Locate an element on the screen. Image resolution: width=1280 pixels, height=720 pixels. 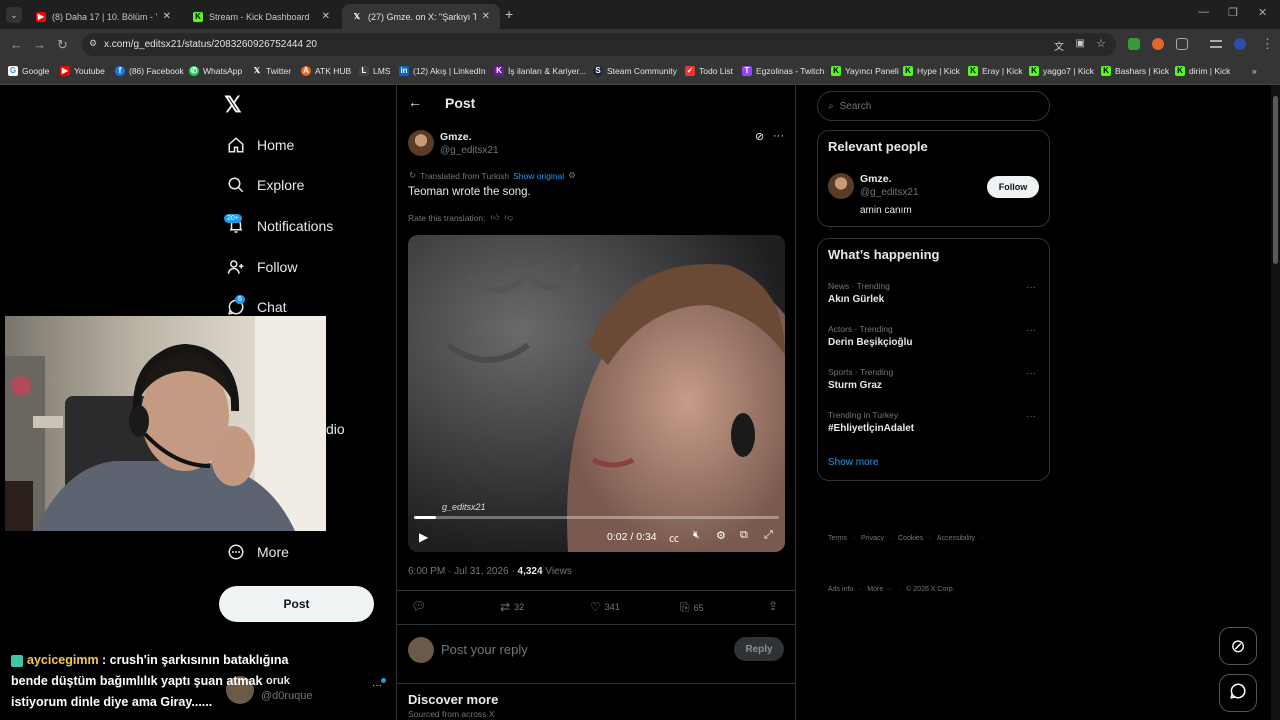
thumbs-up-icon: 👍︎ is located at coordinates (494, 217).